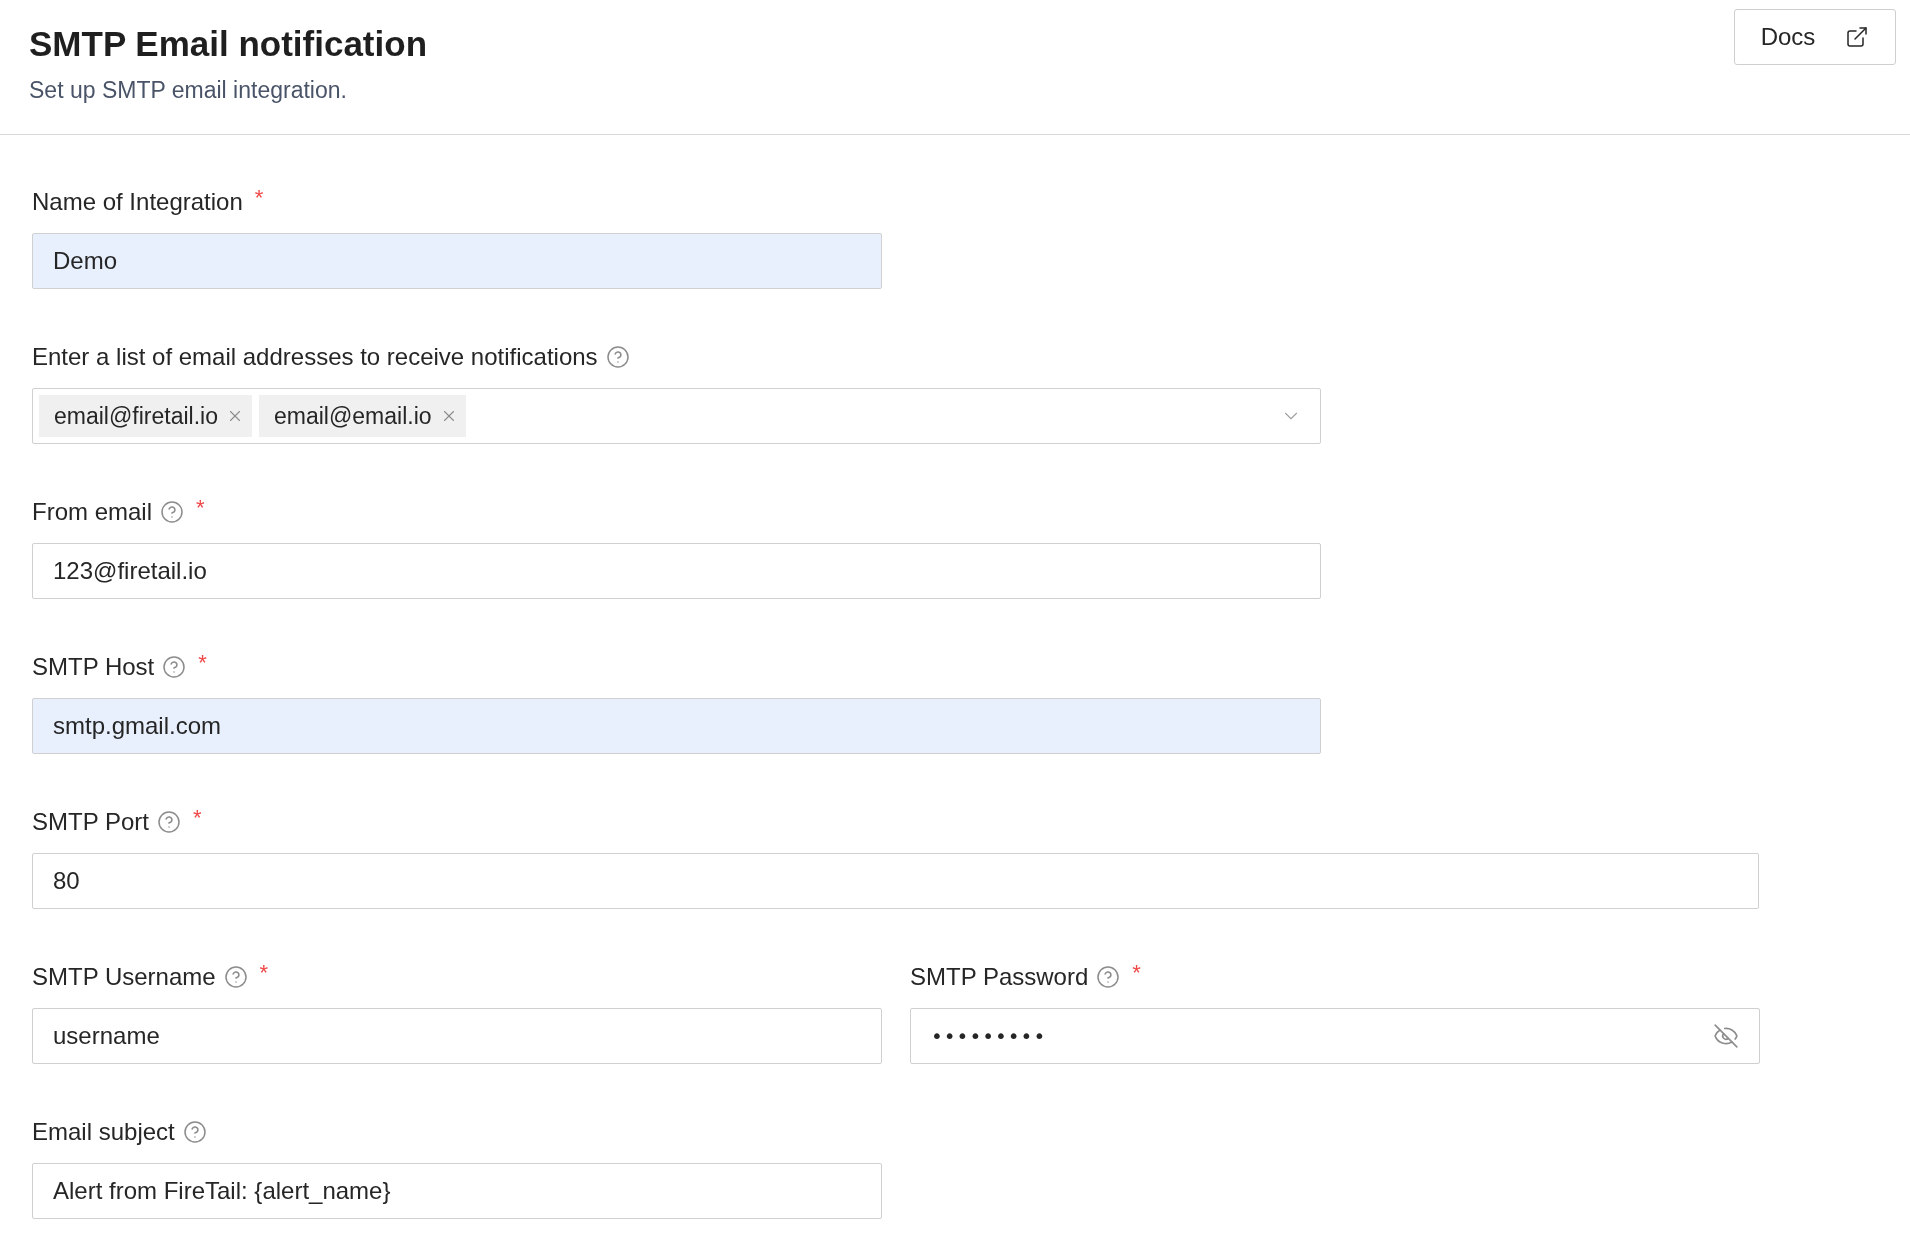  What do you see at coordinates (999, 977) in the screenshot?
I see `field-label: SMTP Password` at bounding box center [999, 977].